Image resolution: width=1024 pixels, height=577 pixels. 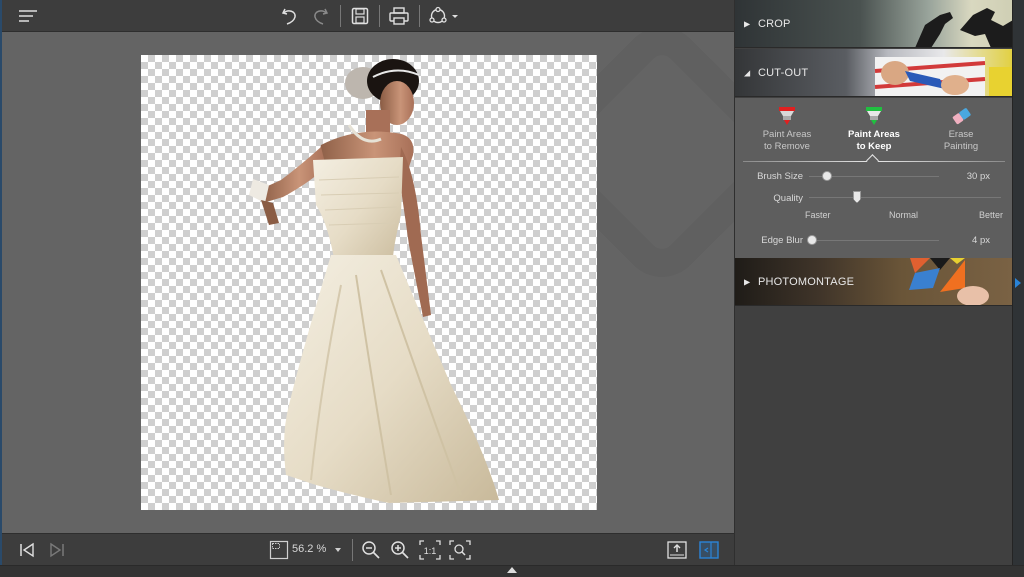 What do you see at coordinates (747, 281) in the screenshot?
I see `photomontage-expand-icon: ▶` at bounding box center [747, 281].